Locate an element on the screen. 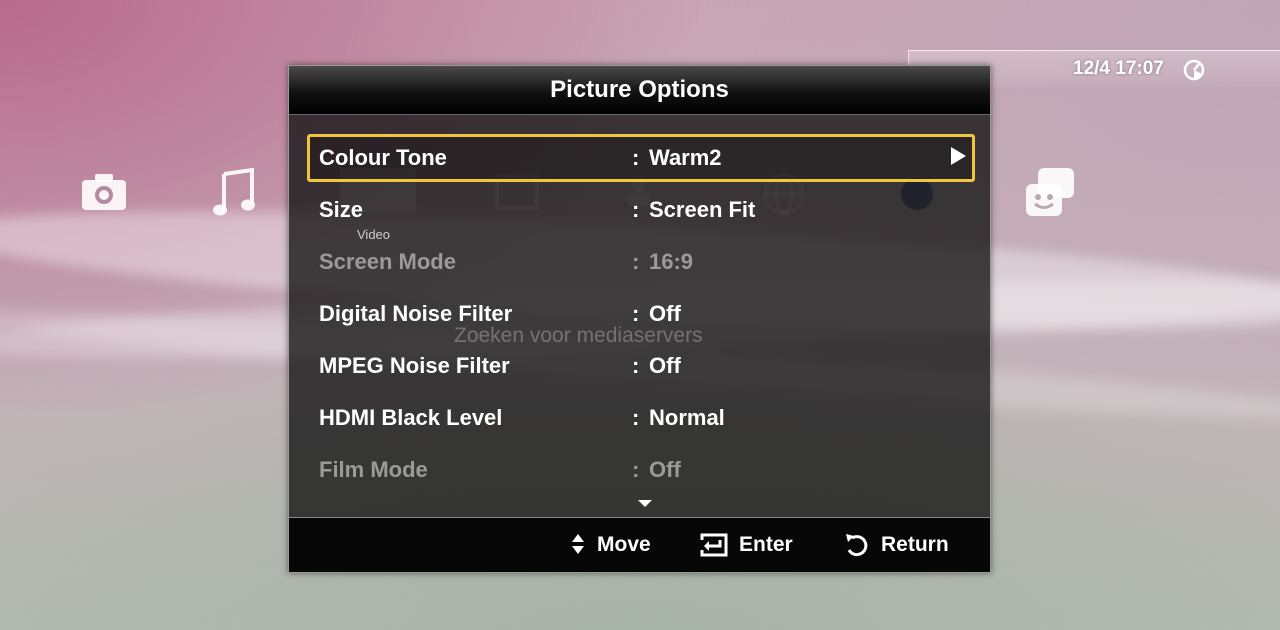 This screenshot has width=1280, height=630. clock-icon is located at coordinates (1194, 70).